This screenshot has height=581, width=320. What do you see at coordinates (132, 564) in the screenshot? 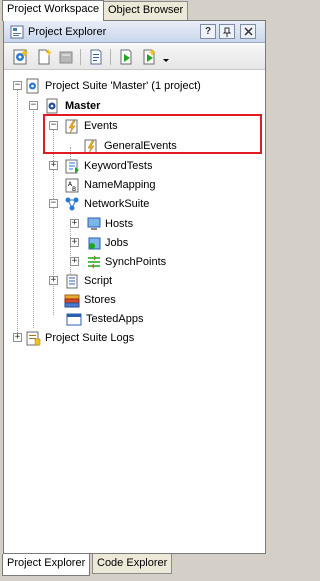
I see `tab-code-explorer: Code Explorer` at bounding box center [132, 564].